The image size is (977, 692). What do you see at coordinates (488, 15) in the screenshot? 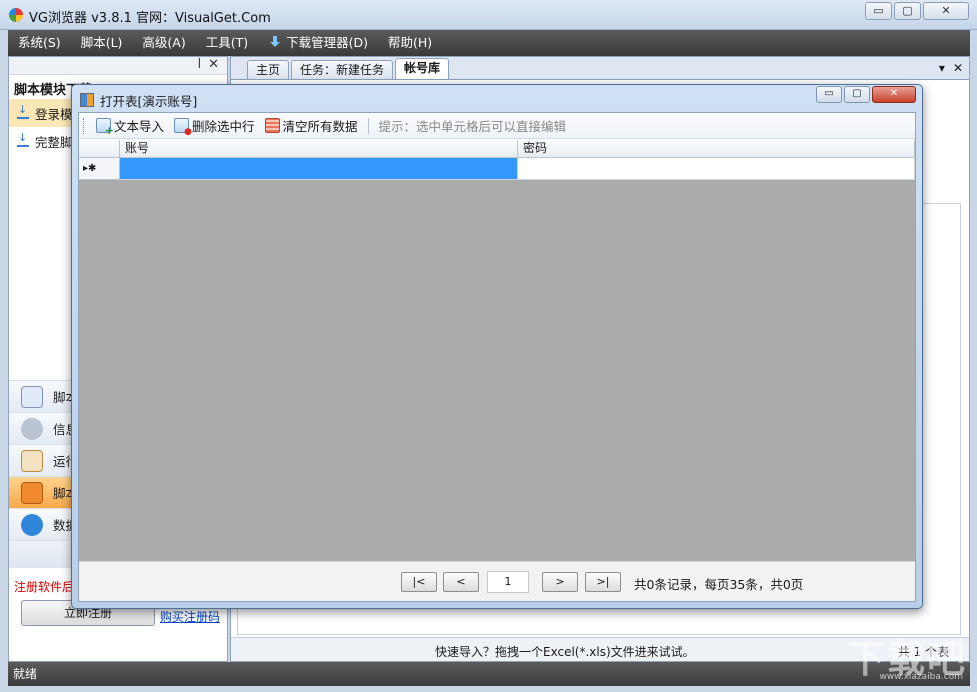
I see `window-titlebar: VG浏览器 v3.8.1 官网：VisualGet.Com ▭ ▢ ✕` at bounding box center [488, 15].